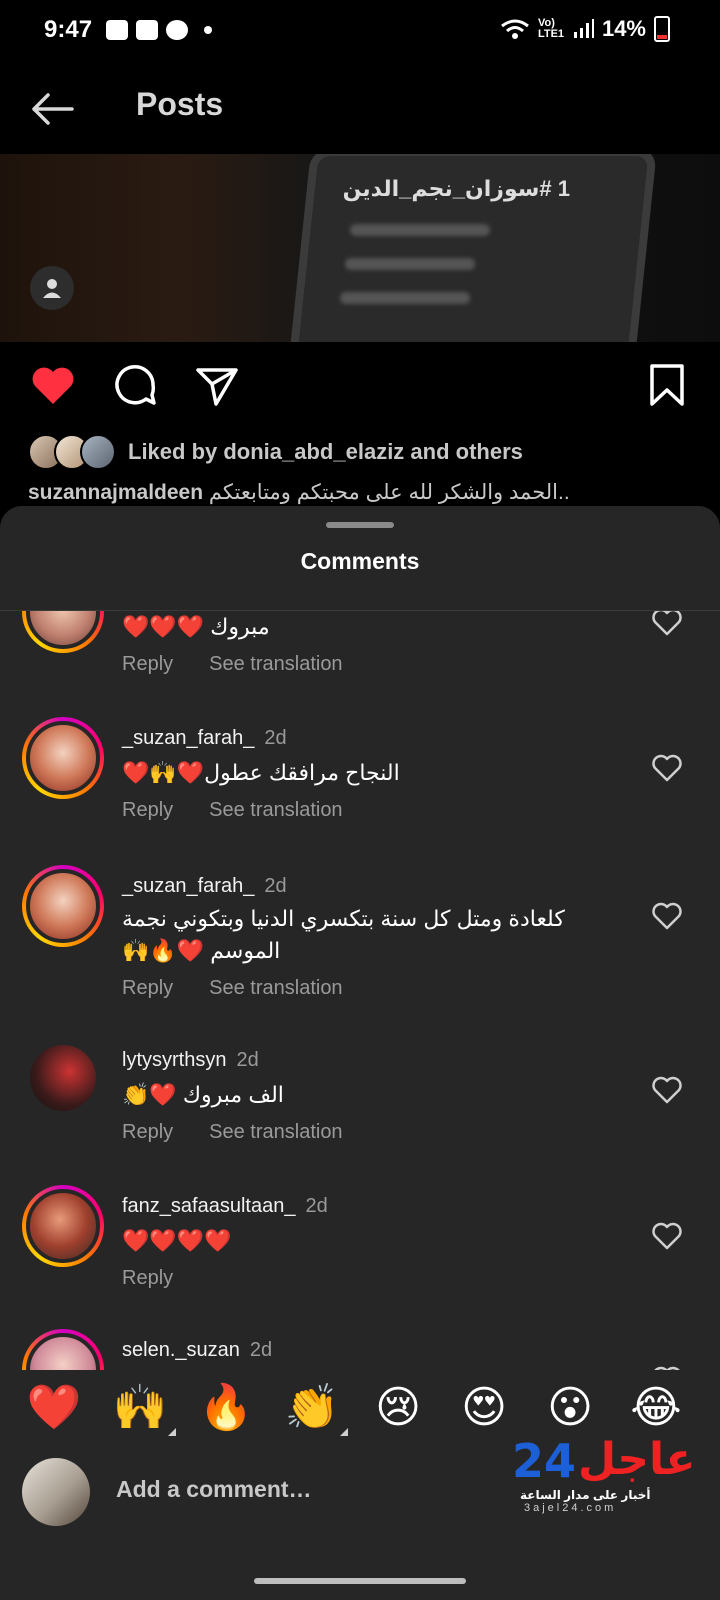 The image size is (720, 1600). I want to click on battery-percent: 14%, so click(623, 28).